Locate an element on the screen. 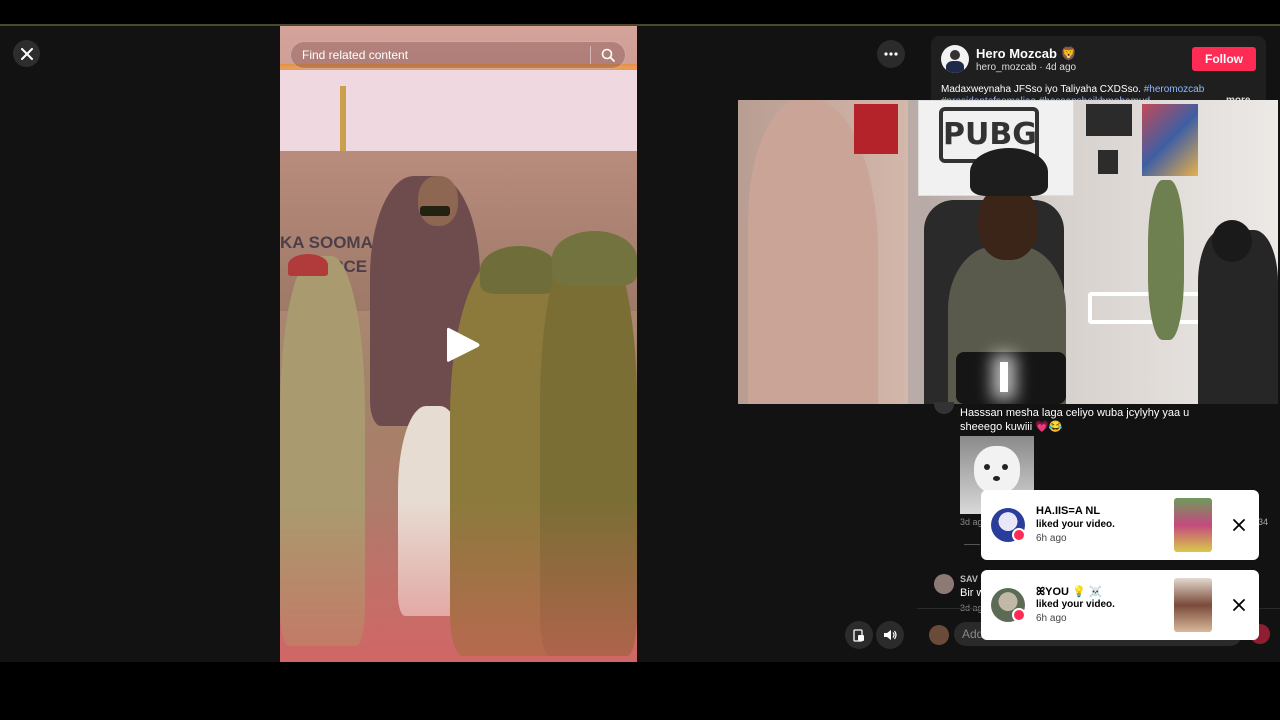 This screenshot has height=720, width=1280. more-options-button is located at coordinates (891, 54).